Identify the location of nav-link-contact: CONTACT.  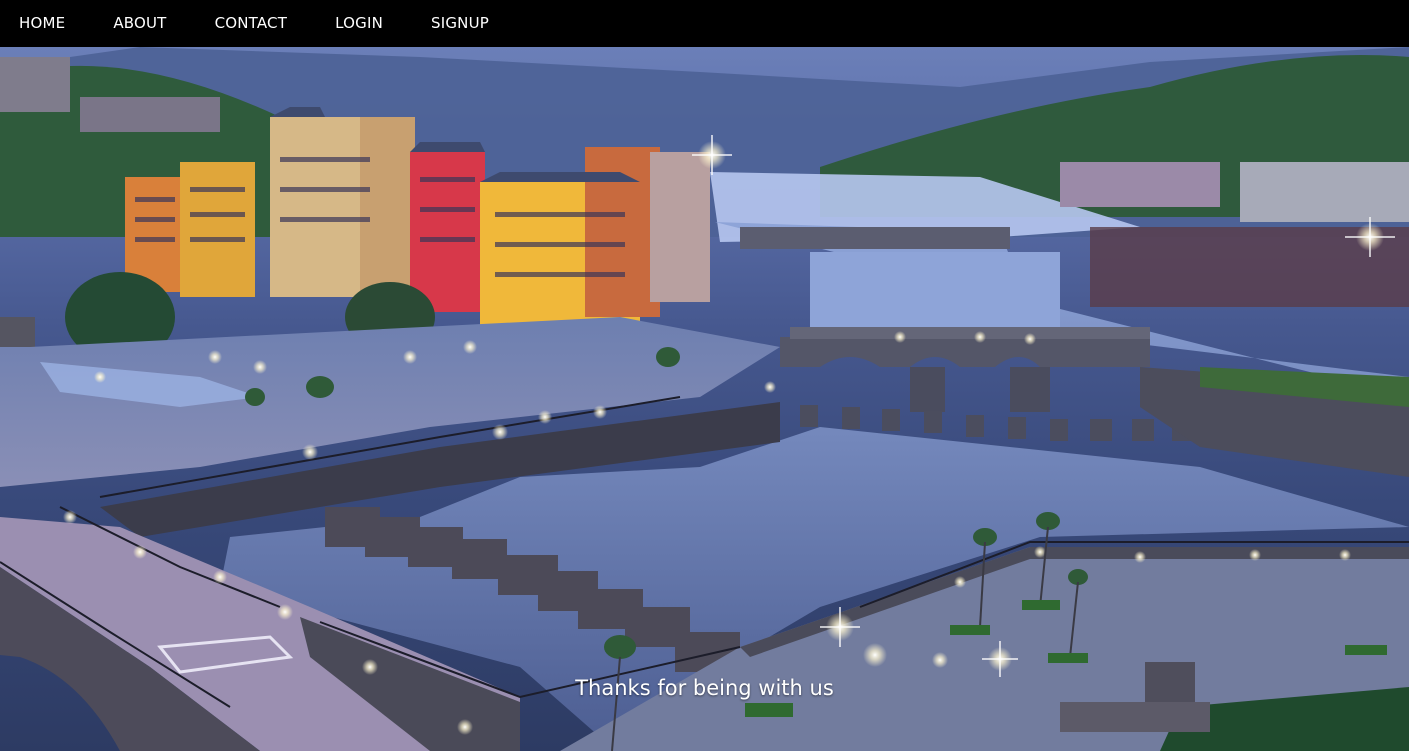
(251, 23).